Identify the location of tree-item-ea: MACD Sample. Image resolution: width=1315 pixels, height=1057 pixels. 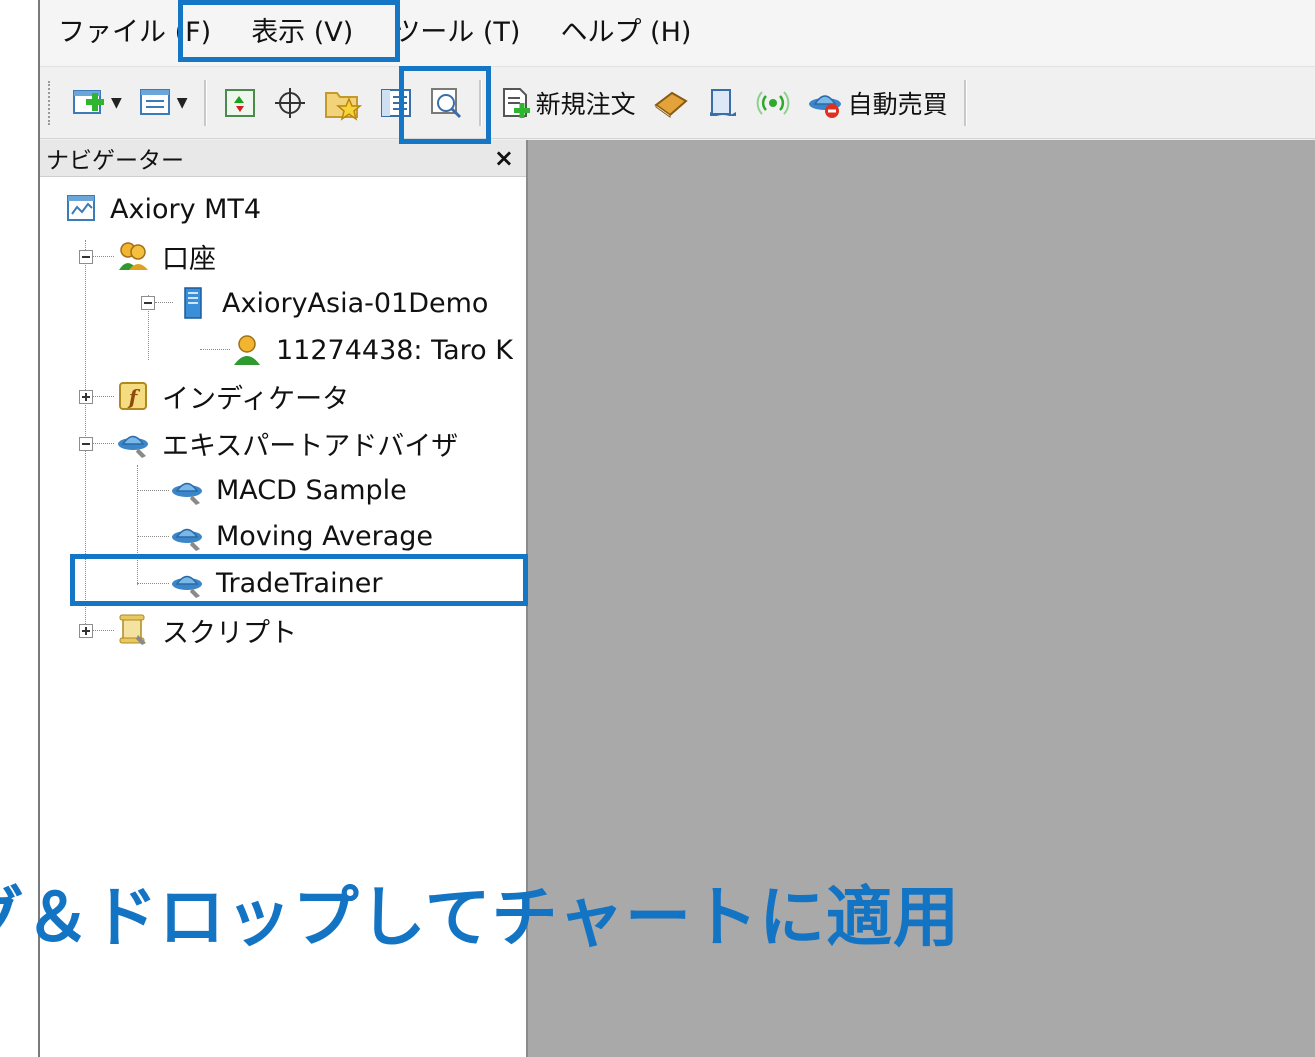
(288, 490).